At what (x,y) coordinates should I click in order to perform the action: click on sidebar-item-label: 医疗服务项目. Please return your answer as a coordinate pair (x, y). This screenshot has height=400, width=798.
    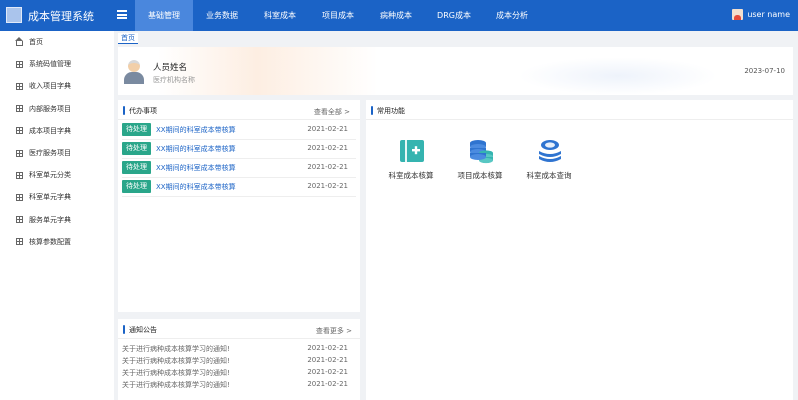
    Looking at the image, I should click on (50, 153).